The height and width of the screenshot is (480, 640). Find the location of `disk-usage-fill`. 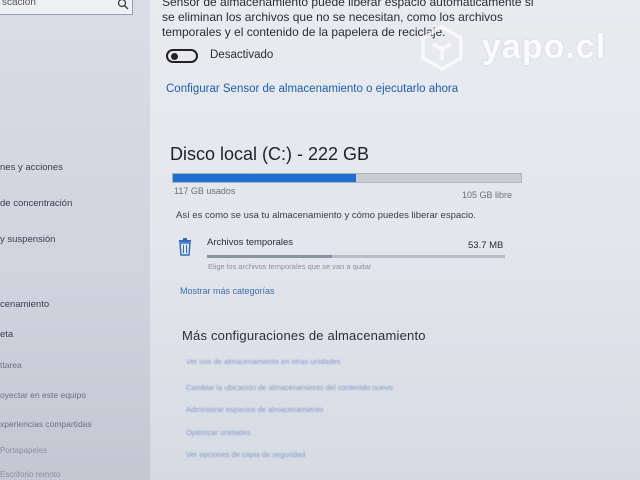

disk-usage-fill is located at coordinates (265, 178).